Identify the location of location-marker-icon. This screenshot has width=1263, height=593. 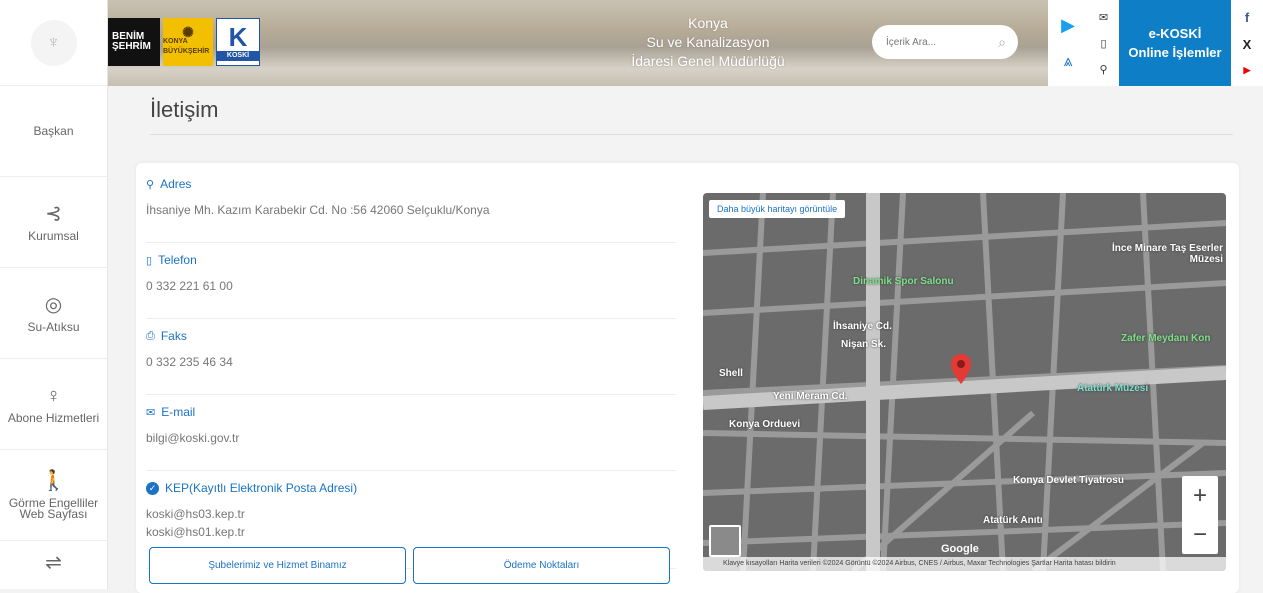
(961, 369).